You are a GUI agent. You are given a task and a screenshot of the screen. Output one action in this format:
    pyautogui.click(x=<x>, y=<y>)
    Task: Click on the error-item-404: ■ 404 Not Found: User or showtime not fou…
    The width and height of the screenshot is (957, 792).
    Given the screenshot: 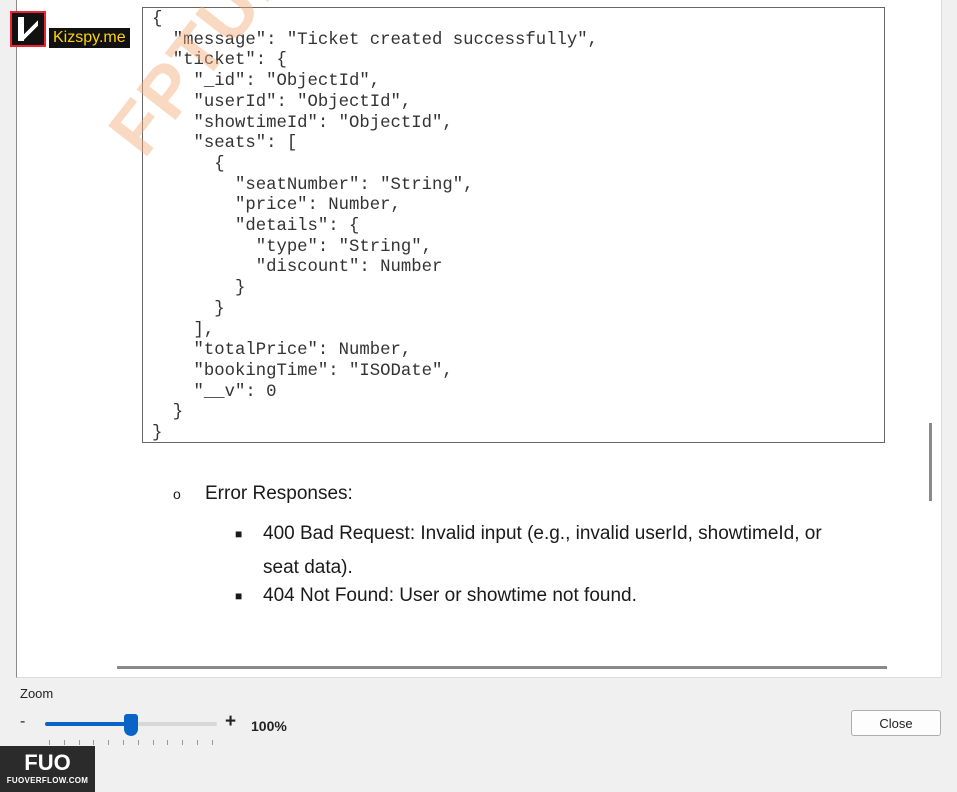 What is the action you would take?
    pyautogui.click(x=436, y=596)
    